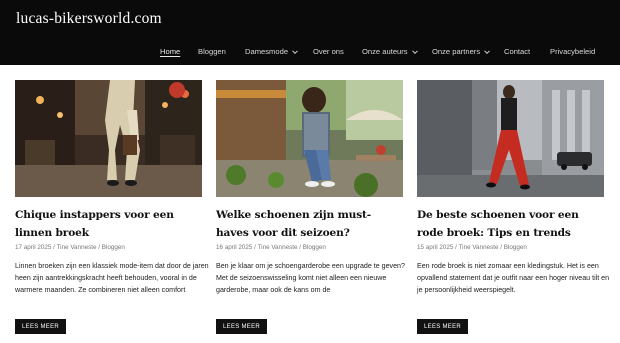 This screenshot has width=620, height=343. I want to click on nav-label: Bloggen, so click(212, 51).